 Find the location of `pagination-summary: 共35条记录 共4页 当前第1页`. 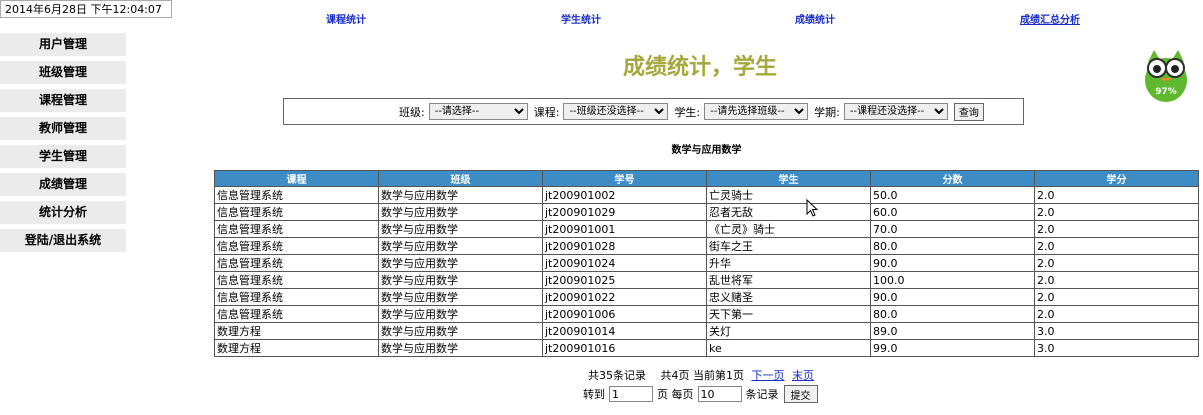

pagination-summary: 共35条记录 共4页 当前第1页 is located at coordinates (666, 375).